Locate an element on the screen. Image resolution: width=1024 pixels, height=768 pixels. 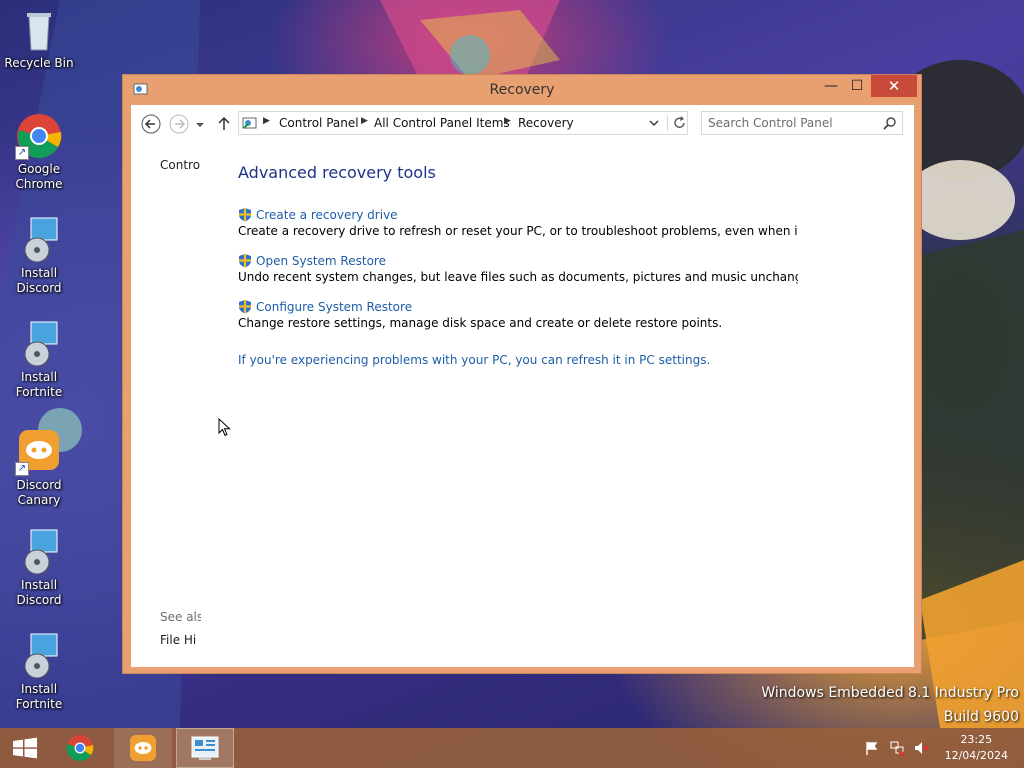
maximize-button: ☐ is located at coordinates (857, 86).